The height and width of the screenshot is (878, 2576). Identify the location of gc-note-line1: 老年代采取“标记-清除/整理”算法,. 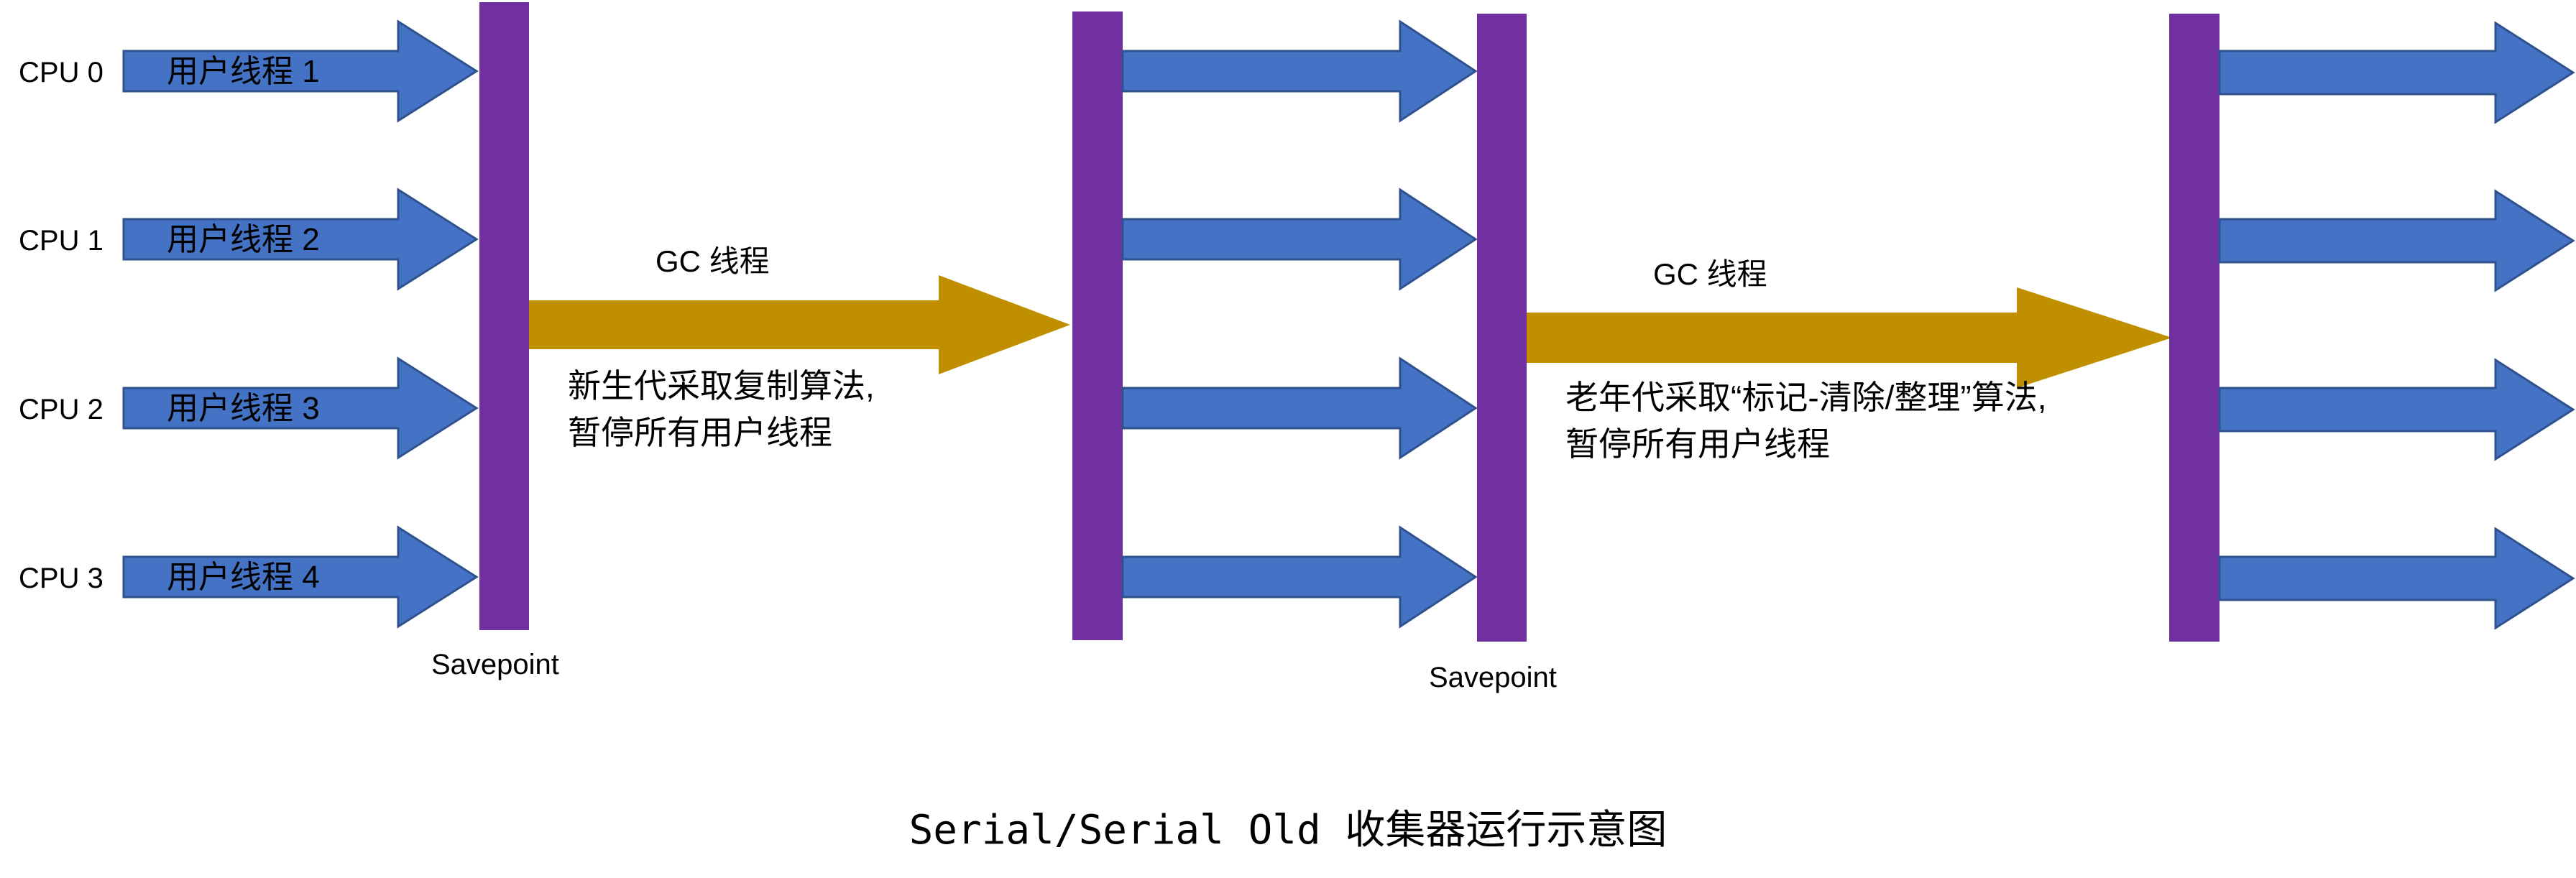
(1806, 397).